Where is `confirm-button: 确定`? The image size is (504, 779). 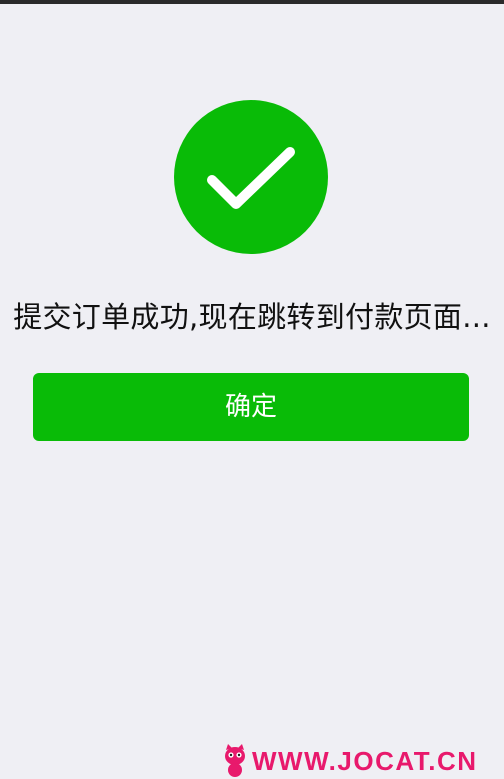 confirm-button: 确定 is located at coordinates (251, 407).